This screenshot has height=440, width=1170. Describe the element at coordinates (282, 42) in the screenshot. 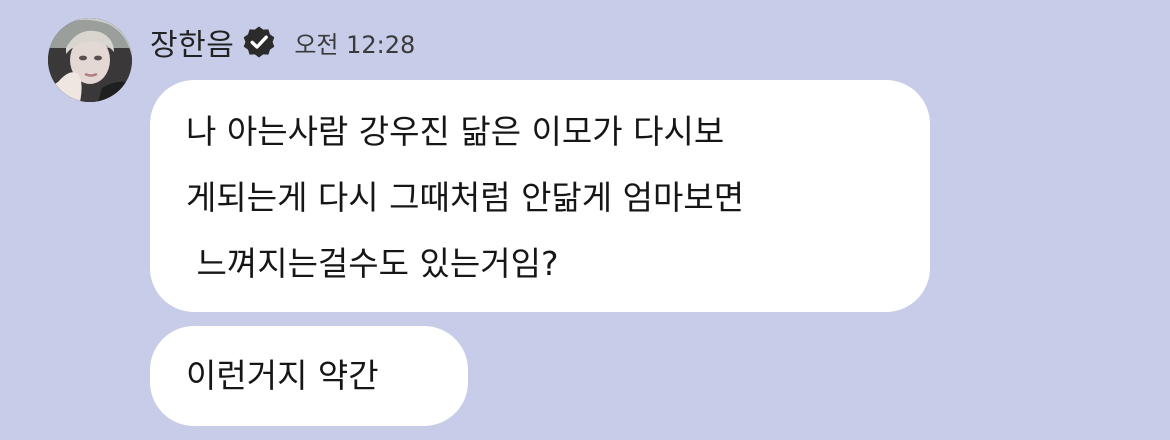

I see `message-header: 장한음 오전 12:28` at that location.